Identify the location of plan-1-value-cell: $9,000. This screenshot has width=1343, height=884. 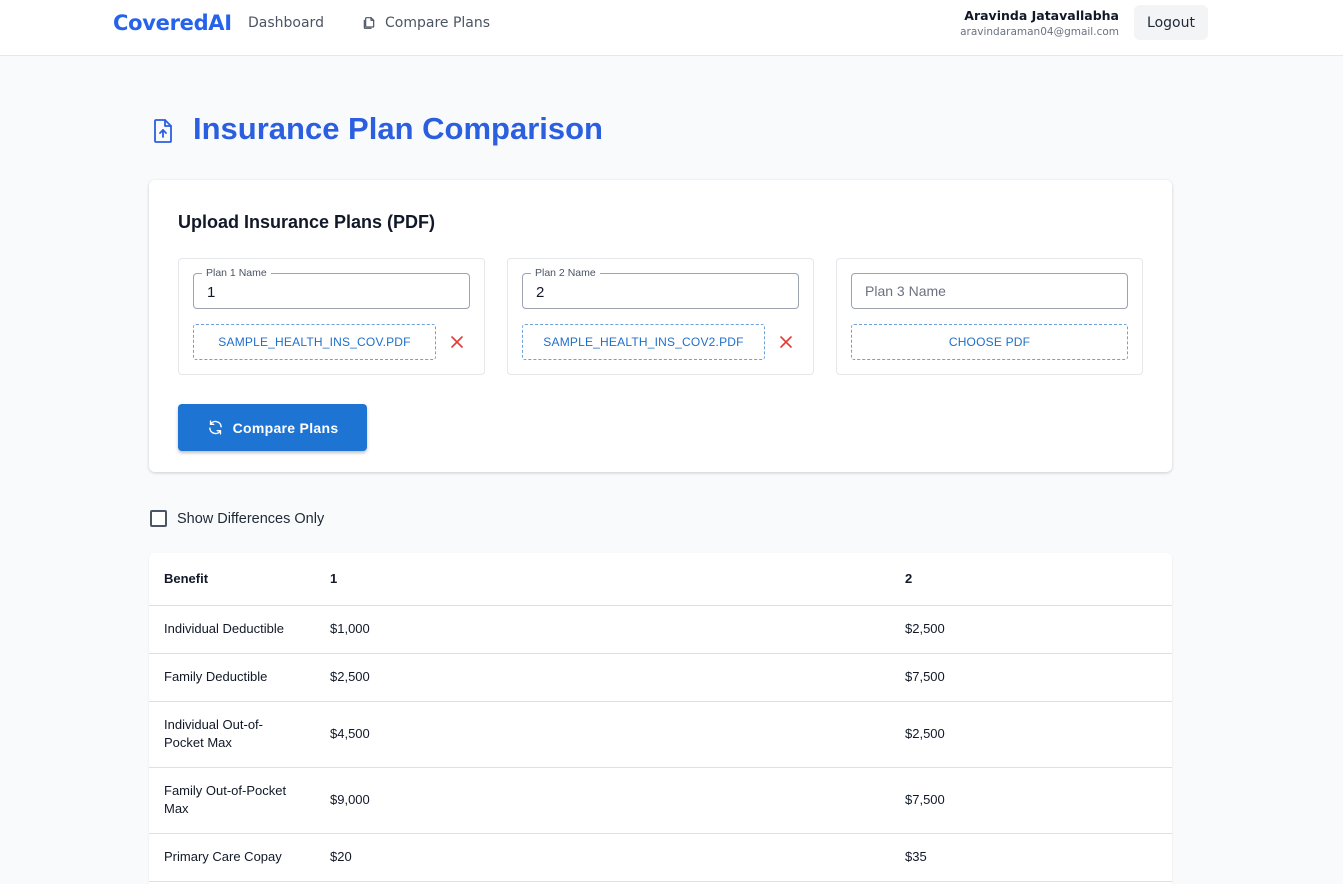
(602, 800).